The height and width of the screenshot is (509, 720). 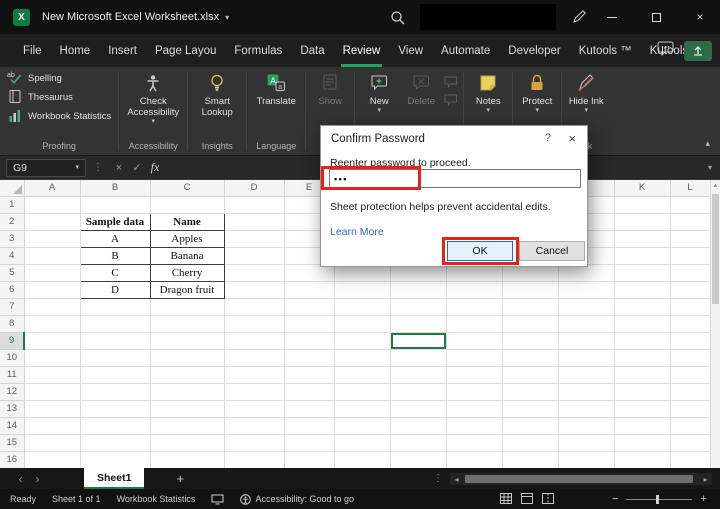 What do you see at coordinates (115, 409) in the screenshot?
I see `cell-B13` at bounding box center [115, 409].